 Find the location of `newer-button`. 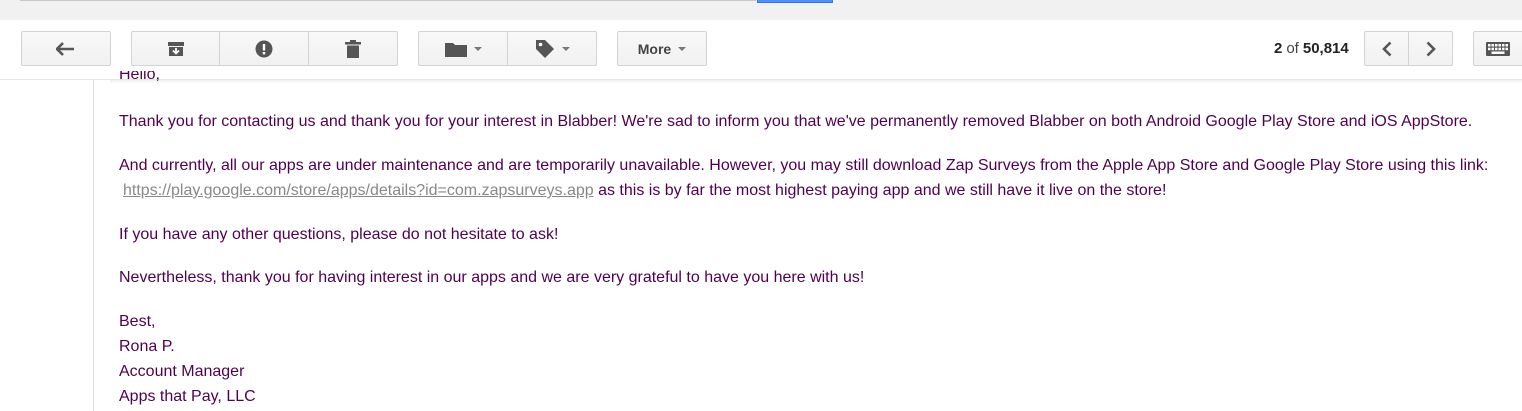

newer-button is located at coordinates (1386, 48).